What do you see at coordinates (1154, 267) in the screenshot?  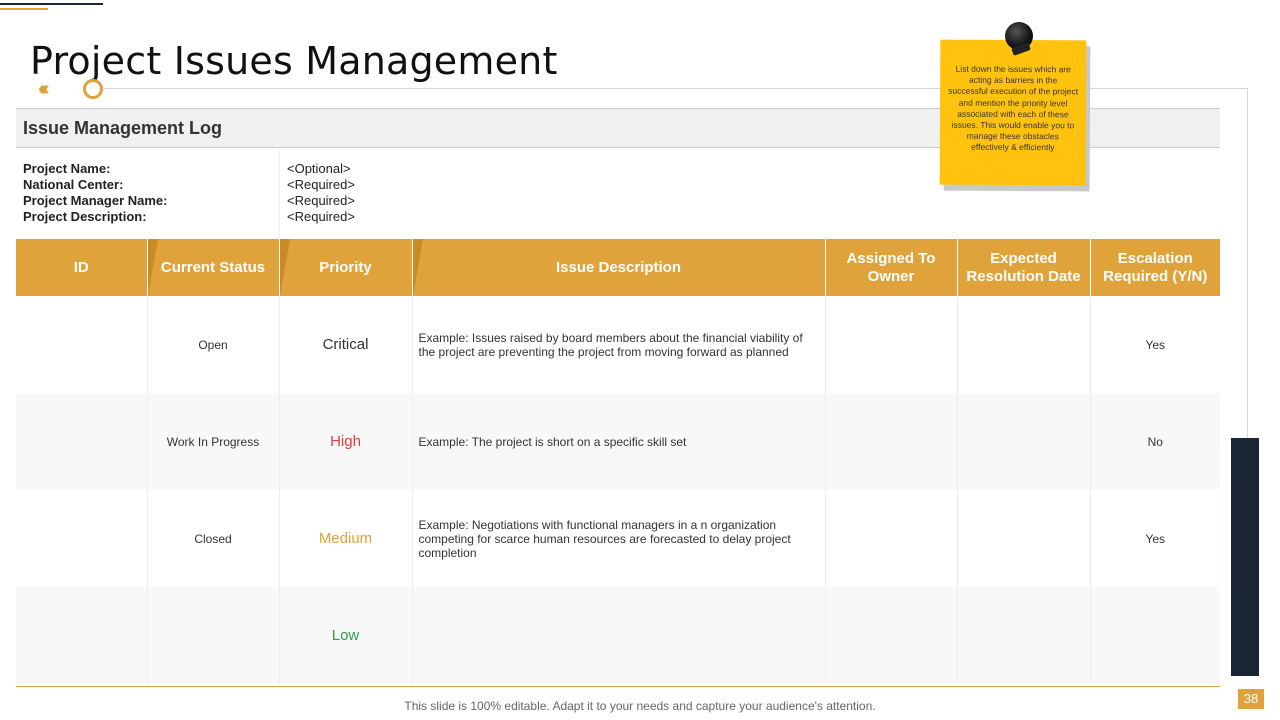 I see `header-escalation-required: Escalation Required (Y/N)` at bounding box center [1154, 267].